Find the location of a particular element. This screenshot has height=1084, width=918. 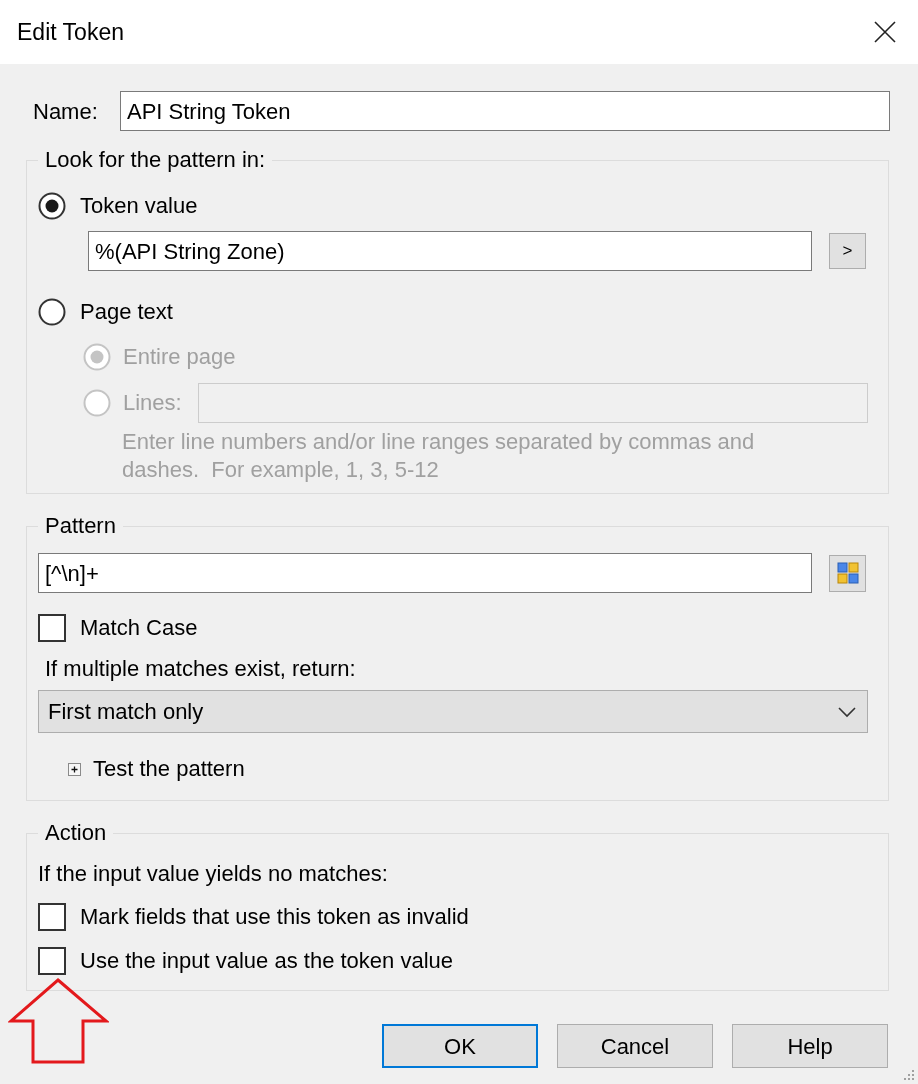

radio-label: Page text is located at coordinates (126, 312).